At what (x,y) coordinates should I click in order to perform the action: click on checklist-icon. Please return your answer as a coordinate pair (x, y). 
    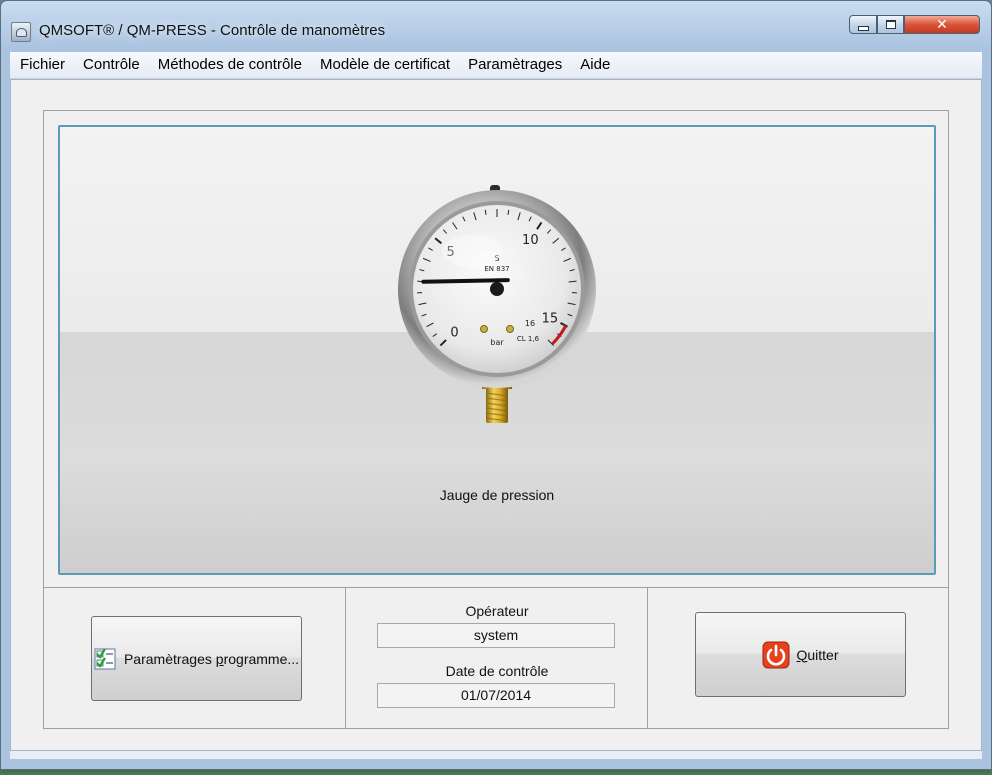
    Looking at the image, I should click on (105, 658).